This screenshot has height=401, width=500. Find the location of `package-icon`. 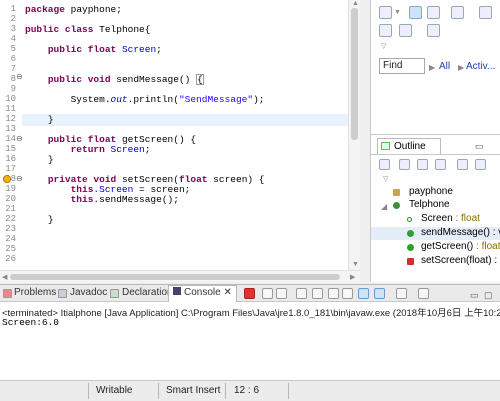

package-icon is located at coordinates (396, 192).